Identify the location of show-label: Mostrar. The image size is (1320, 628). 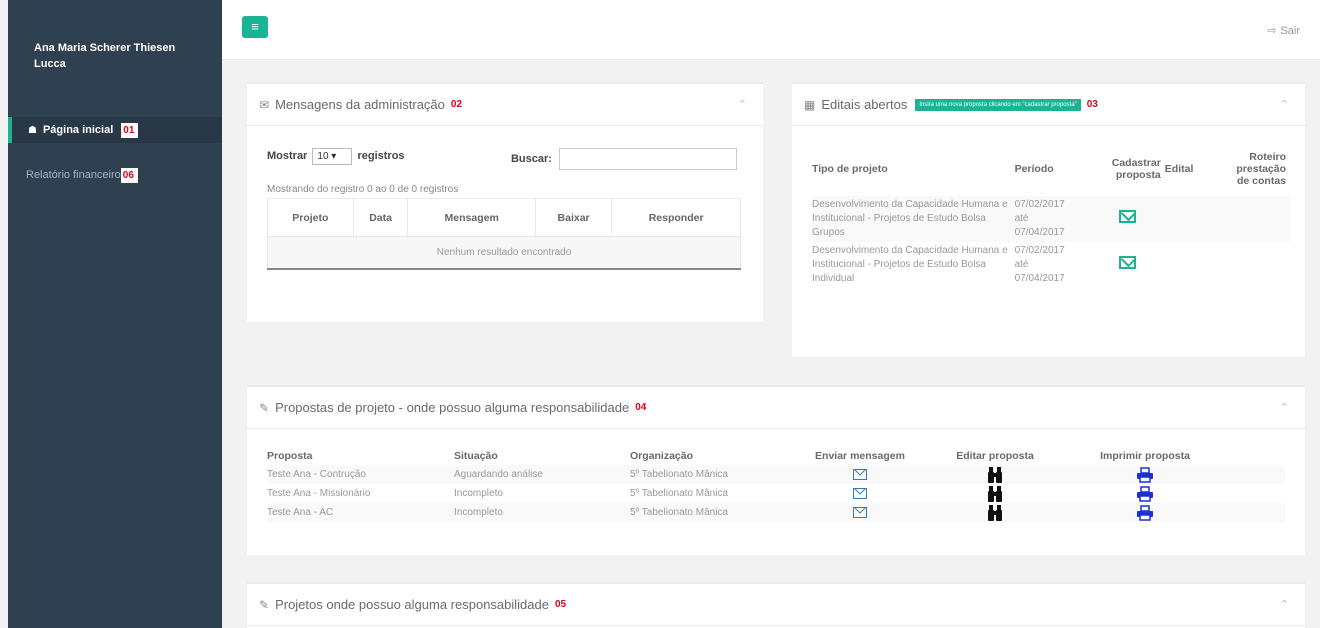
(287, 156).